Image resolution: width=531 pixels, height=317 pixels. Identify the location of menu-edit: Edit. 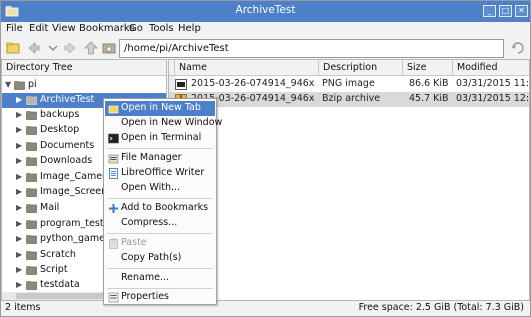
(38, 28).